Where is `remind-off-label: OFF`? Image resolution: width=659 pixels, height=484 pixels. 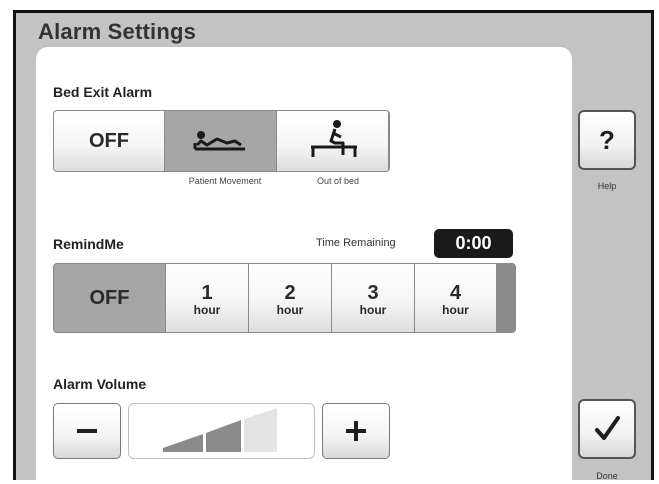 remind-off-label: OFF is located at coordinates (109, 297).